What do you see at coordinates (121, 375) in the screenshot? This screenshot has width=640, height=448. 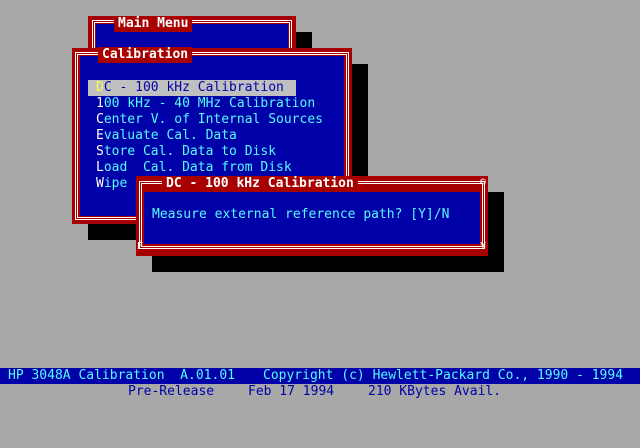 I see `status-product: HP 3048A Calibration A.01.01` at bounding box center [121, 375].